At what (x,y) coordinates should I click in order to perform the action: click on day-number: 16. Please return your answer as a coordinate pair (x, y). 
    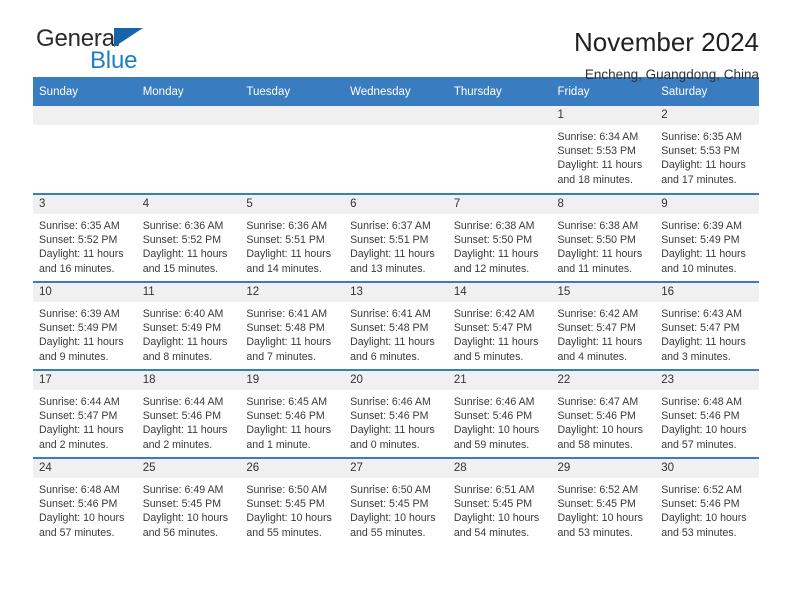
    Looking at the image, I should click on (707, 292).